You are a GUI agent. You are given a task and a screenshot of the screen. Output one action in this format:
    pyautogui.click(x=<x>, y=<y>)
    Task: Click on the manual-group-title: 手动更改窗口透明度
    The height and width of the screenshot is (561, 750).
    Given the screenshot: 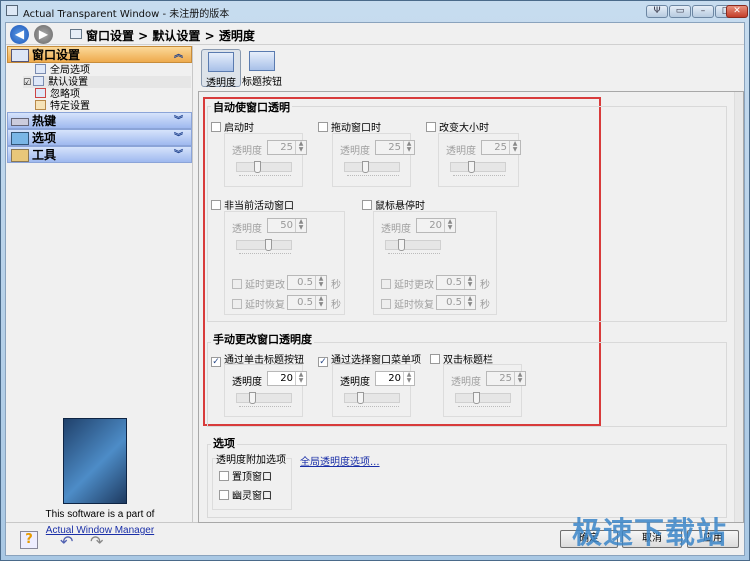 What is the action you would take?
    pyautogui.click(x=262, y=339)
    